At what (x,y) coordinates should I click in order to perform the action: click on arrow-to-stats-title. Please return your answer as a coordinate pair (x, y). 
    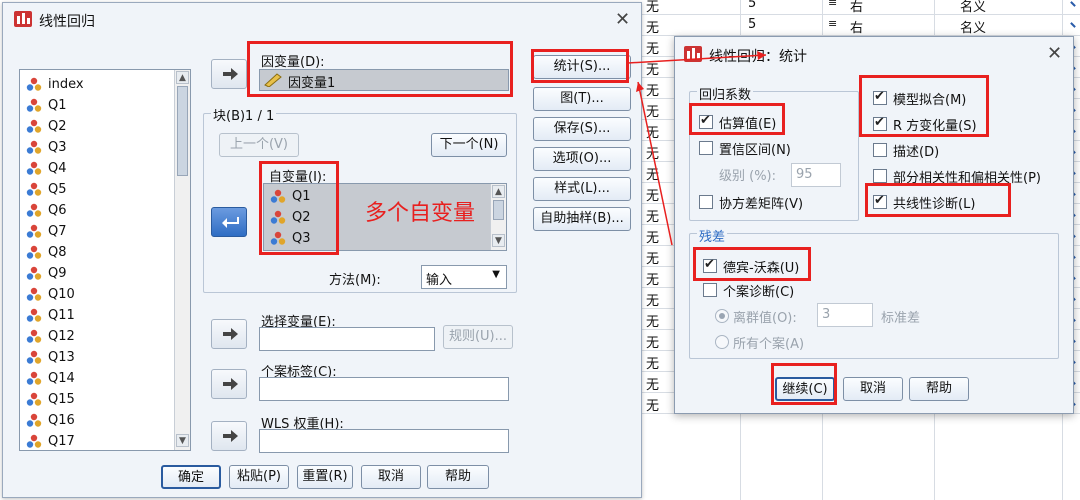
    Looking at the image, I should click on (697, 59).